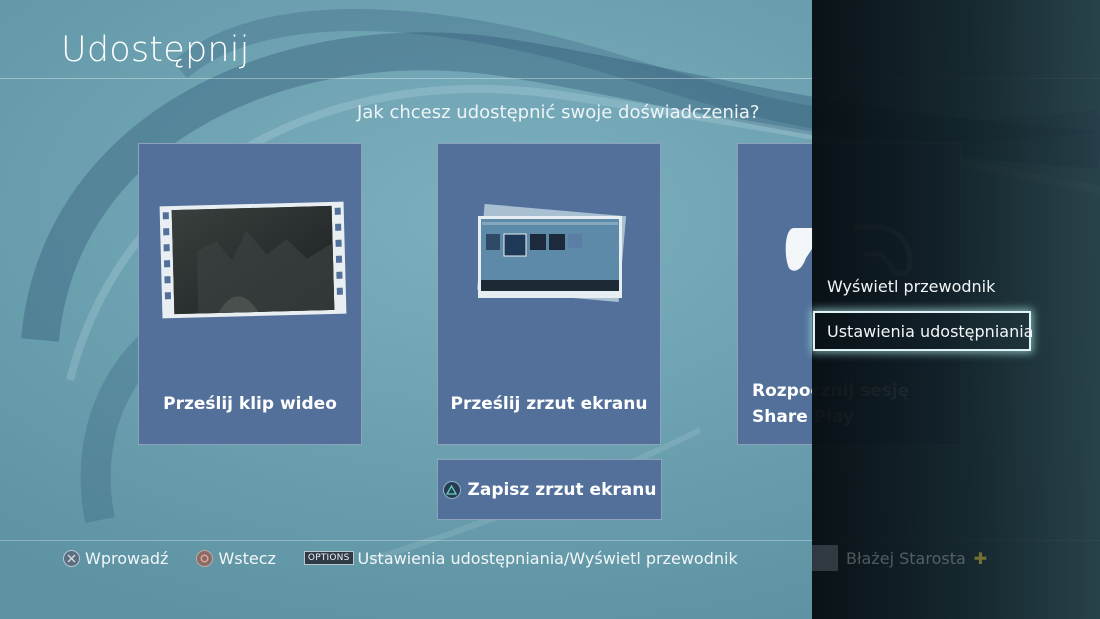  What do you see at coordinates (205, 558) in the screenshot?
I see `circle-button-icon` at bounding box center [205, 558].